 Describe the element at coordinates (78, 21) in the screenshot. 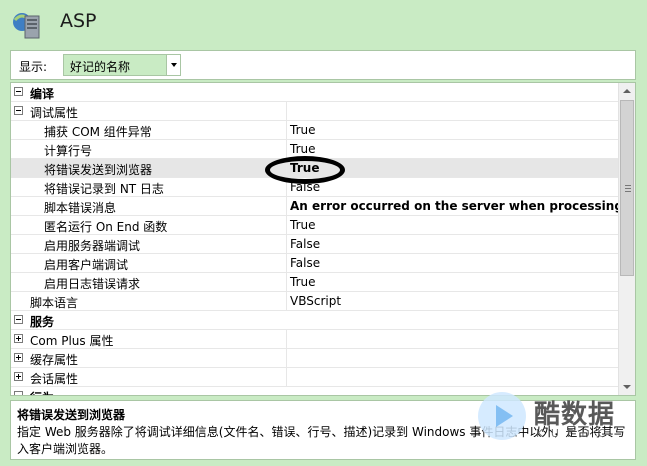

I see `page-title: ASP` at that location.